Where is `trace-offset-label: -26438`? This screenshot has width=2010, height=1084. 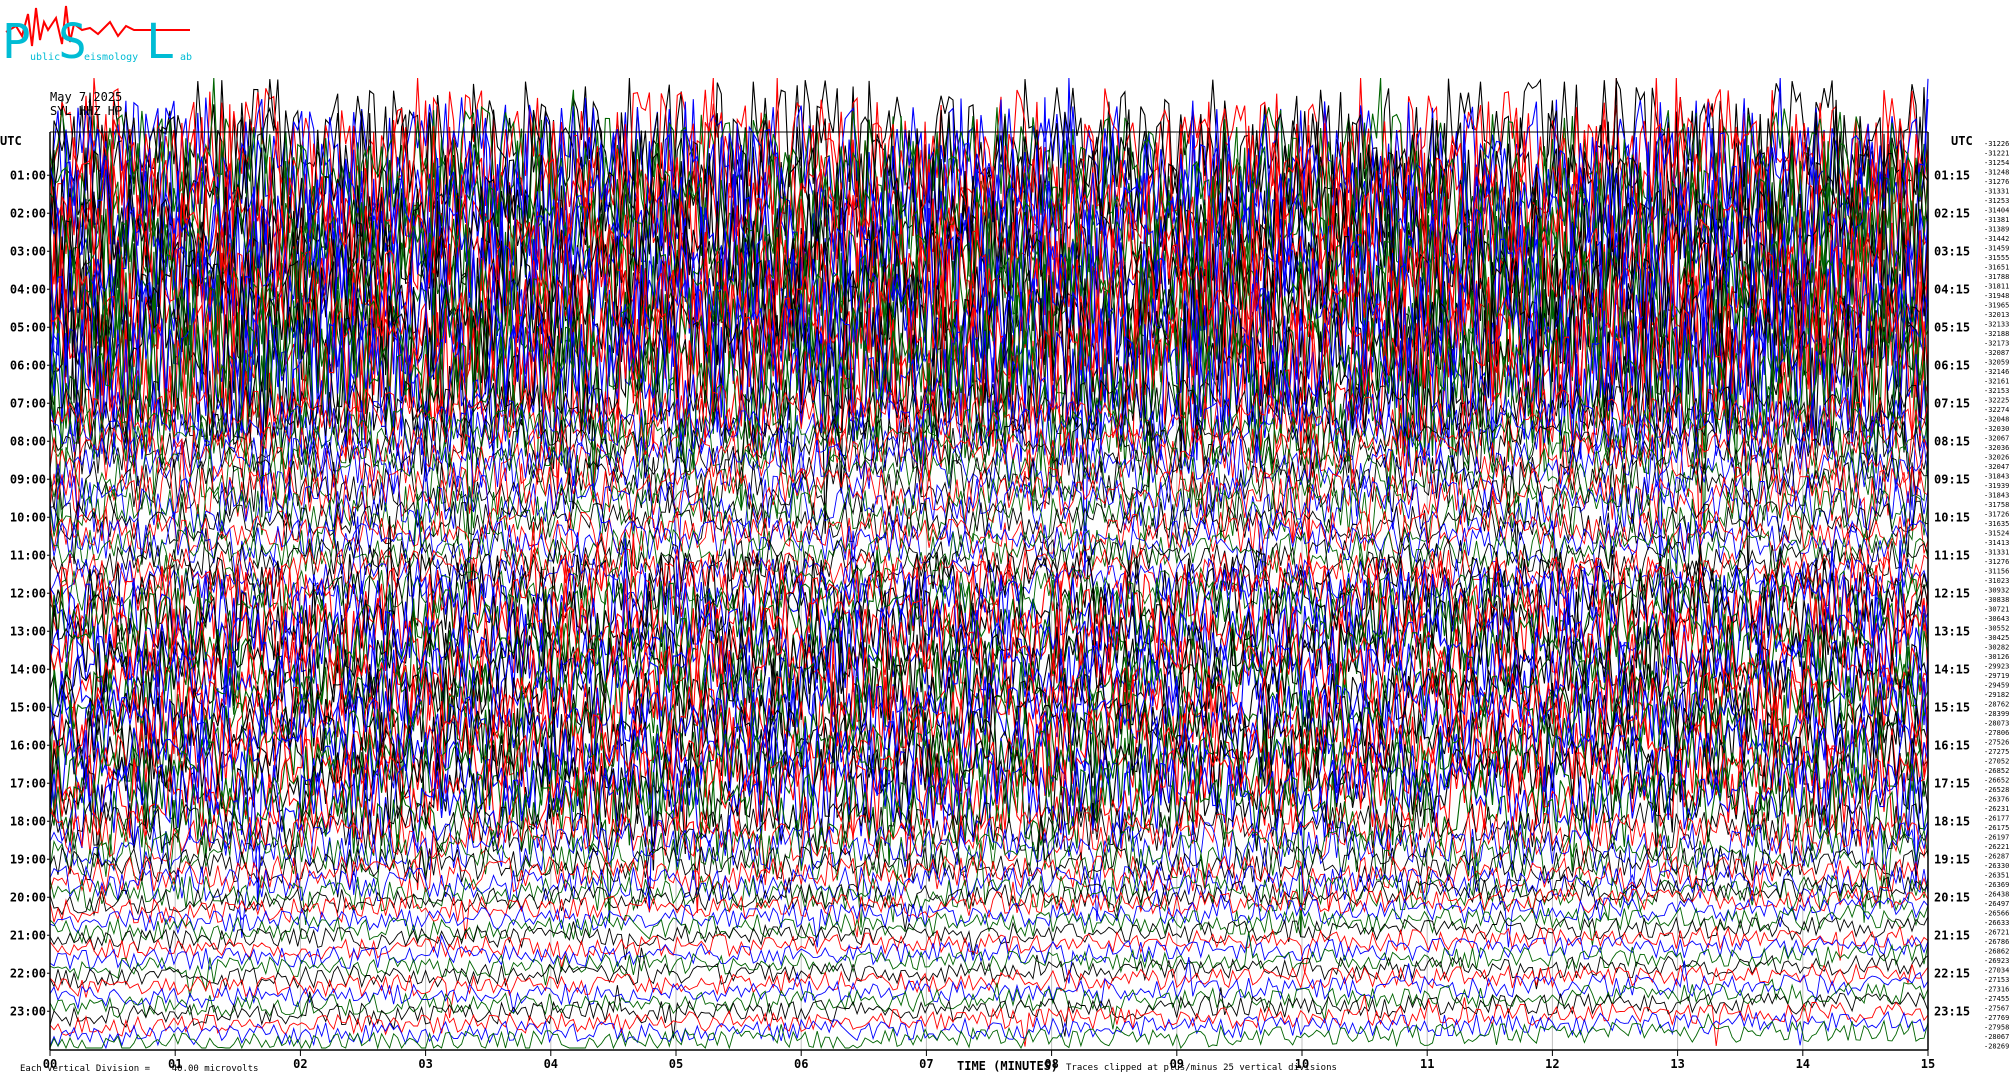 trace-offset-label: -26438 is located at coordinates (1996, 894).